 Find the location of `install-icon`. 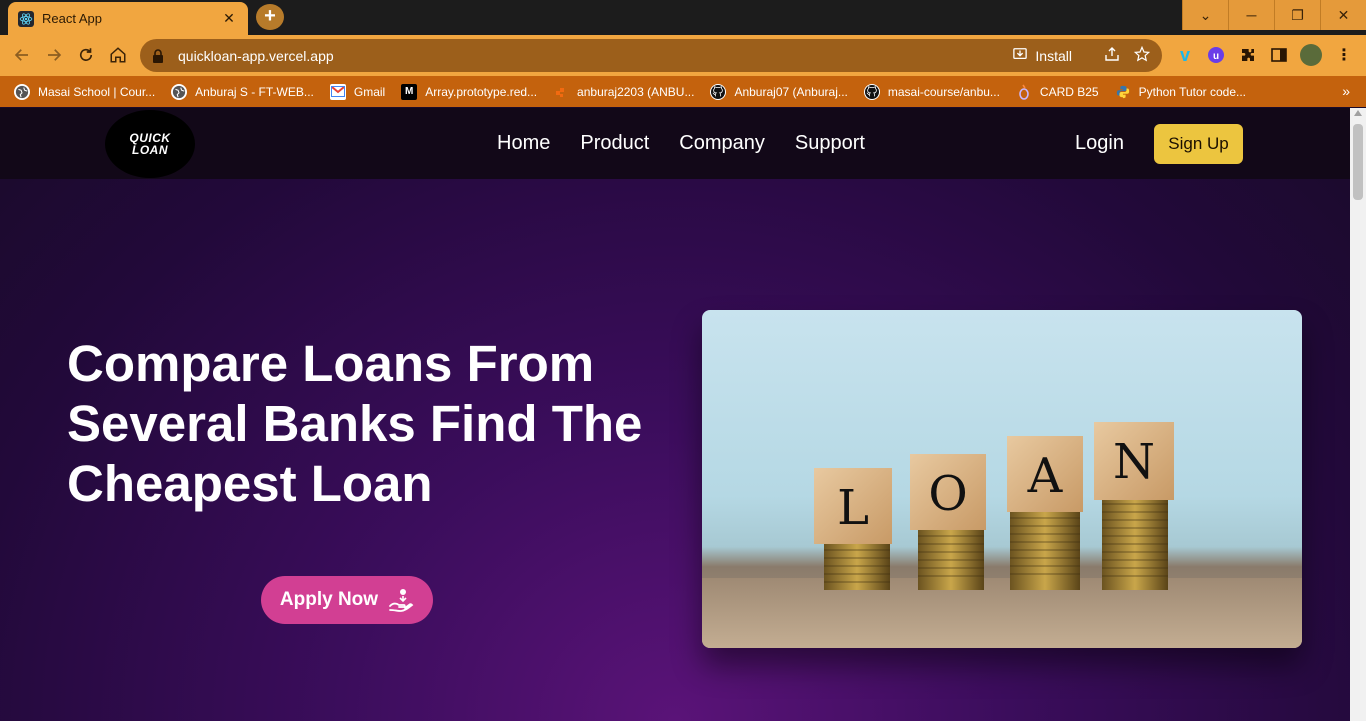

install-icon is located at coordinates (1020, 55).